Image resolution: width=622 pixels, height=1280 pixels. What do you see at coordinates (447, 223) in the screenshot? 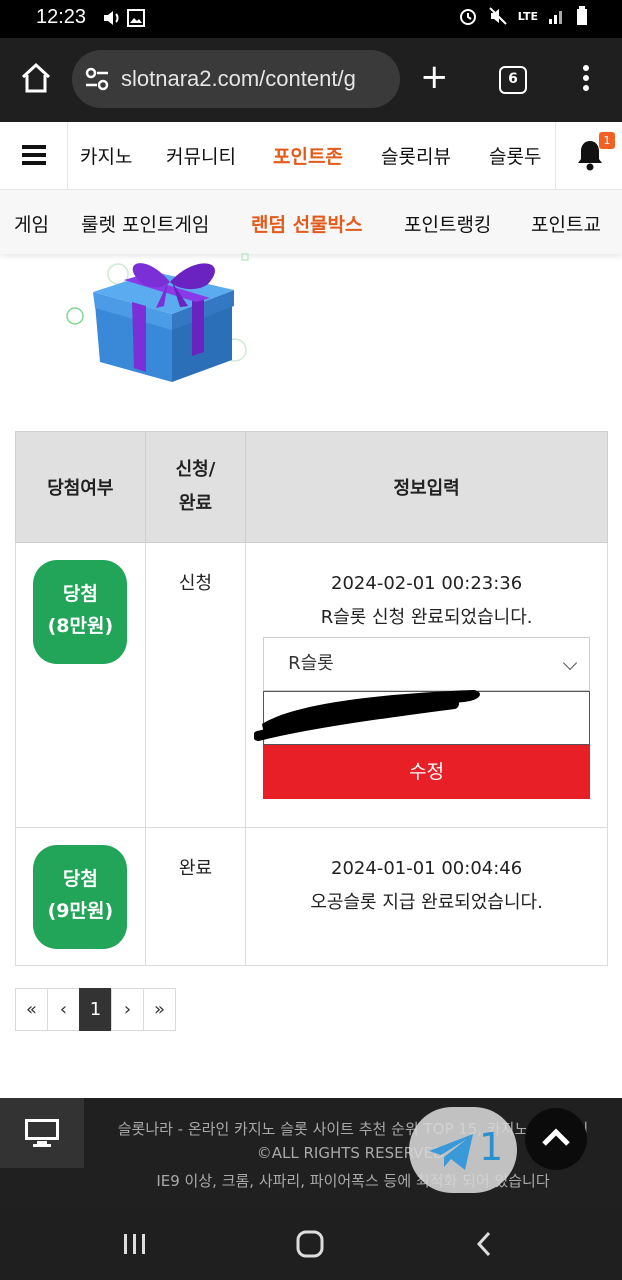
I see `subnav-item-ranking: 포인트랭킹` at bounding box center [447, 223].